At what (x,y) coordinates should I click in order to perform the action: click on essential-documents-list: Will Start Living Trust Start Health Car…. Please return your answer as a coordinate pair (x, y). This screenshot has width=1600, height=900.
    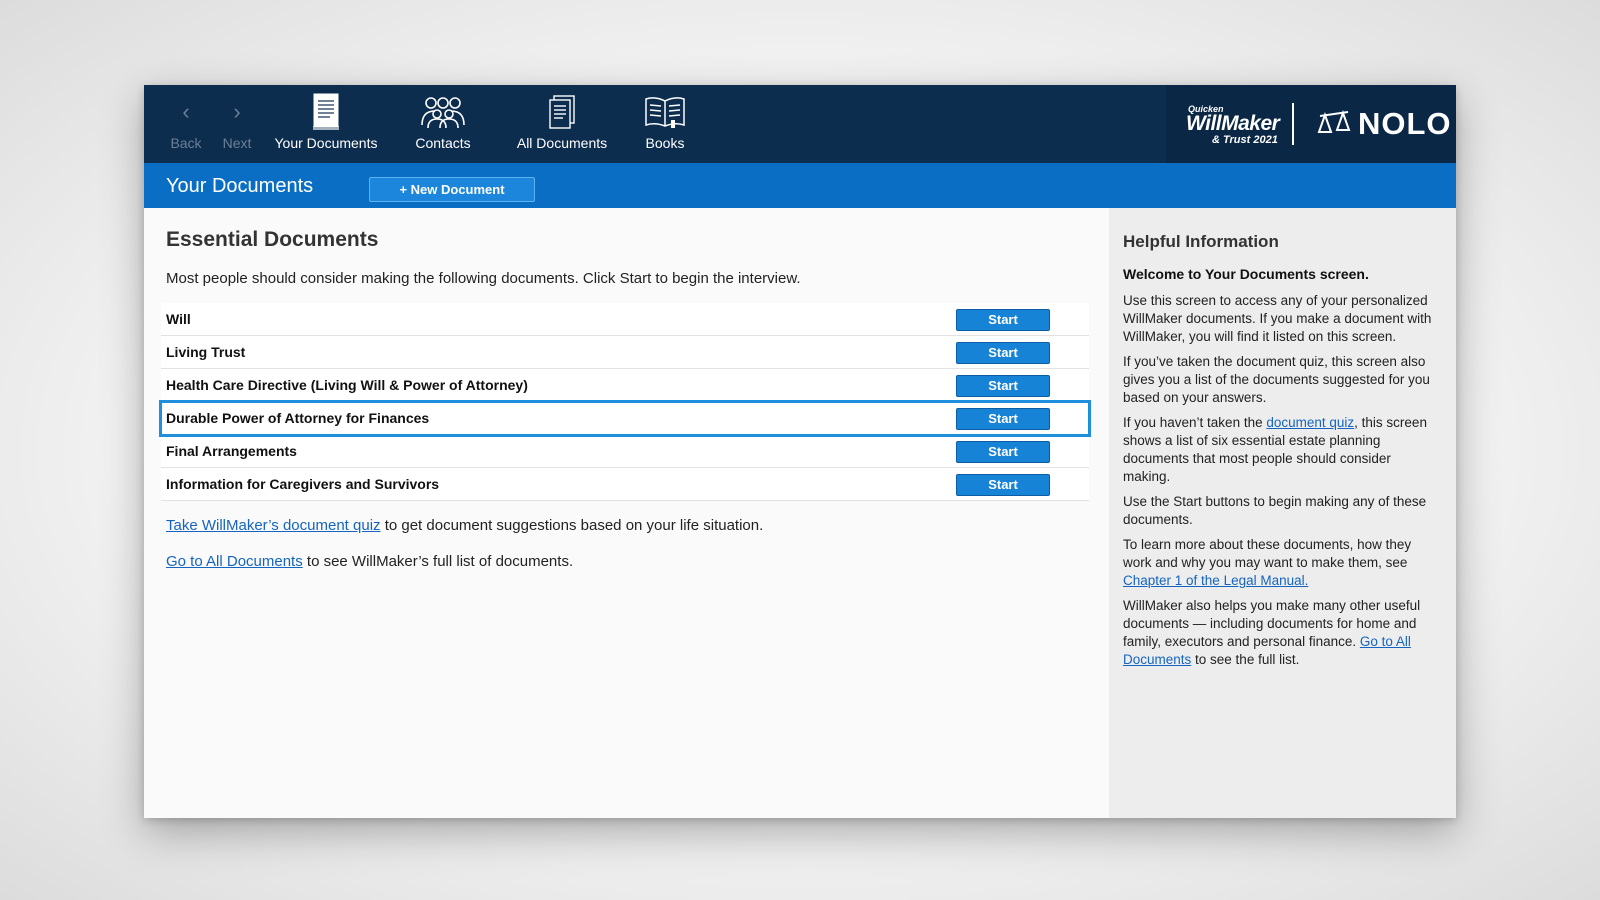
    Looking at the image, I should click on (625, 402).